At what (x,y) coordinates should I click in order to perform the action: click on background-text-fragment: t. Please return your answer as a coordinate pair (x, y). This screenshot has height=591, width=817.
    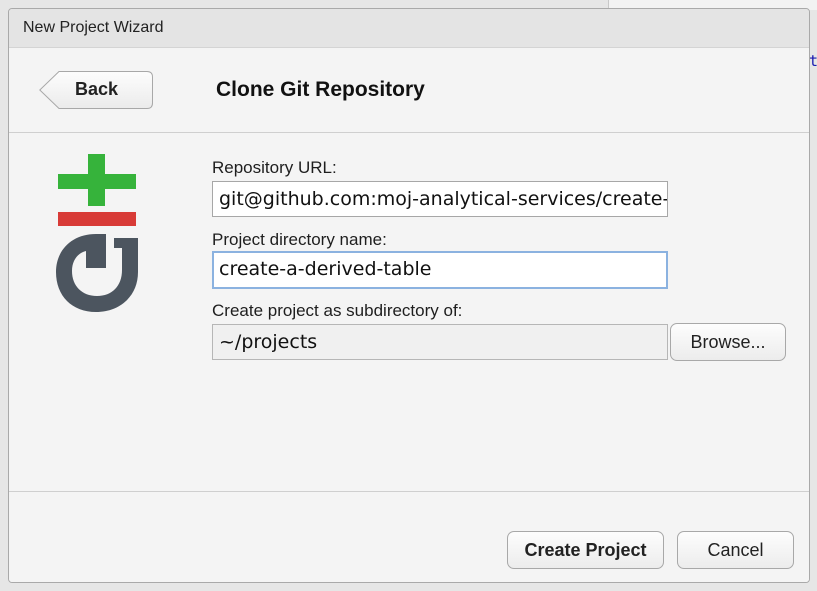
    Looking at the image, I should click on (813, 61).